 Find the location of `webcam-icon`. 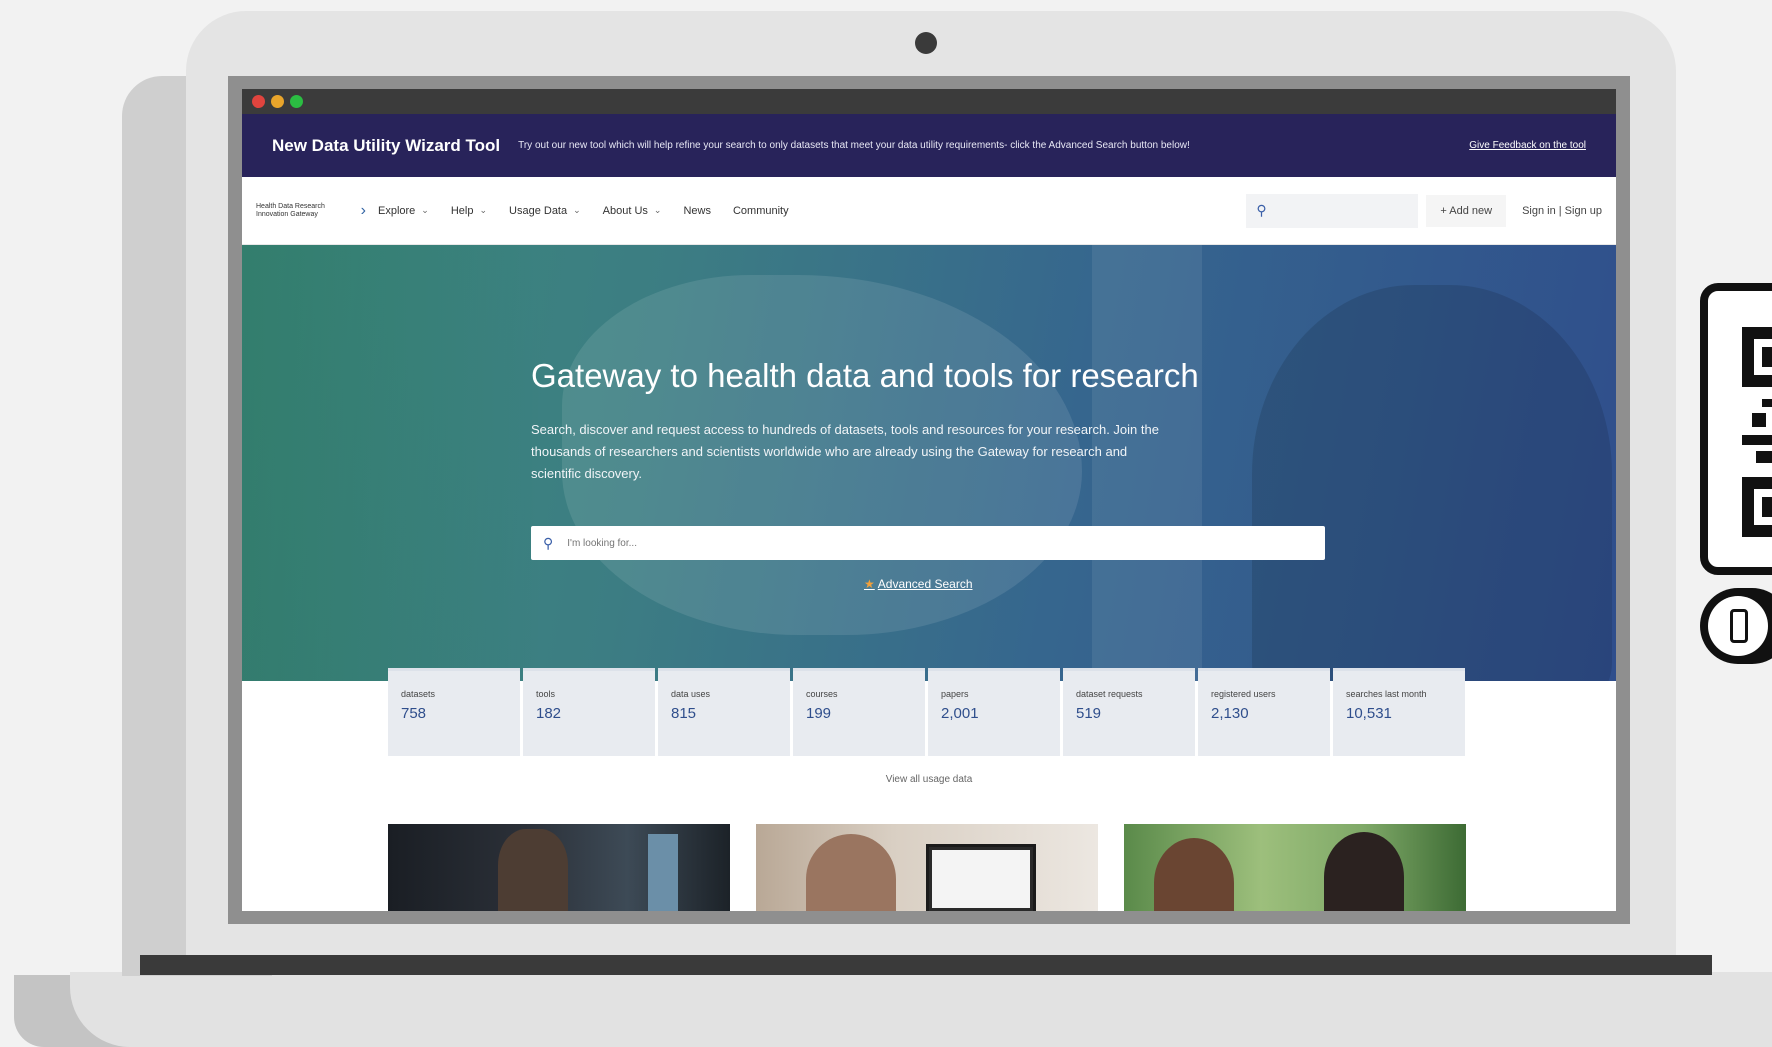

webcam-icon is located at coordinates (926, 43).